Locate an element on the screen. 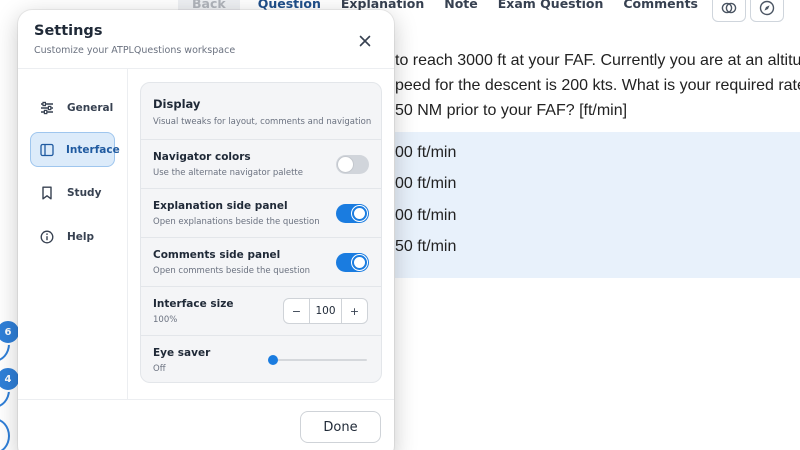 Image resolution: width=800 pixels, height=450 pixels. decrease-button: − is located at coordinates (296, 311).